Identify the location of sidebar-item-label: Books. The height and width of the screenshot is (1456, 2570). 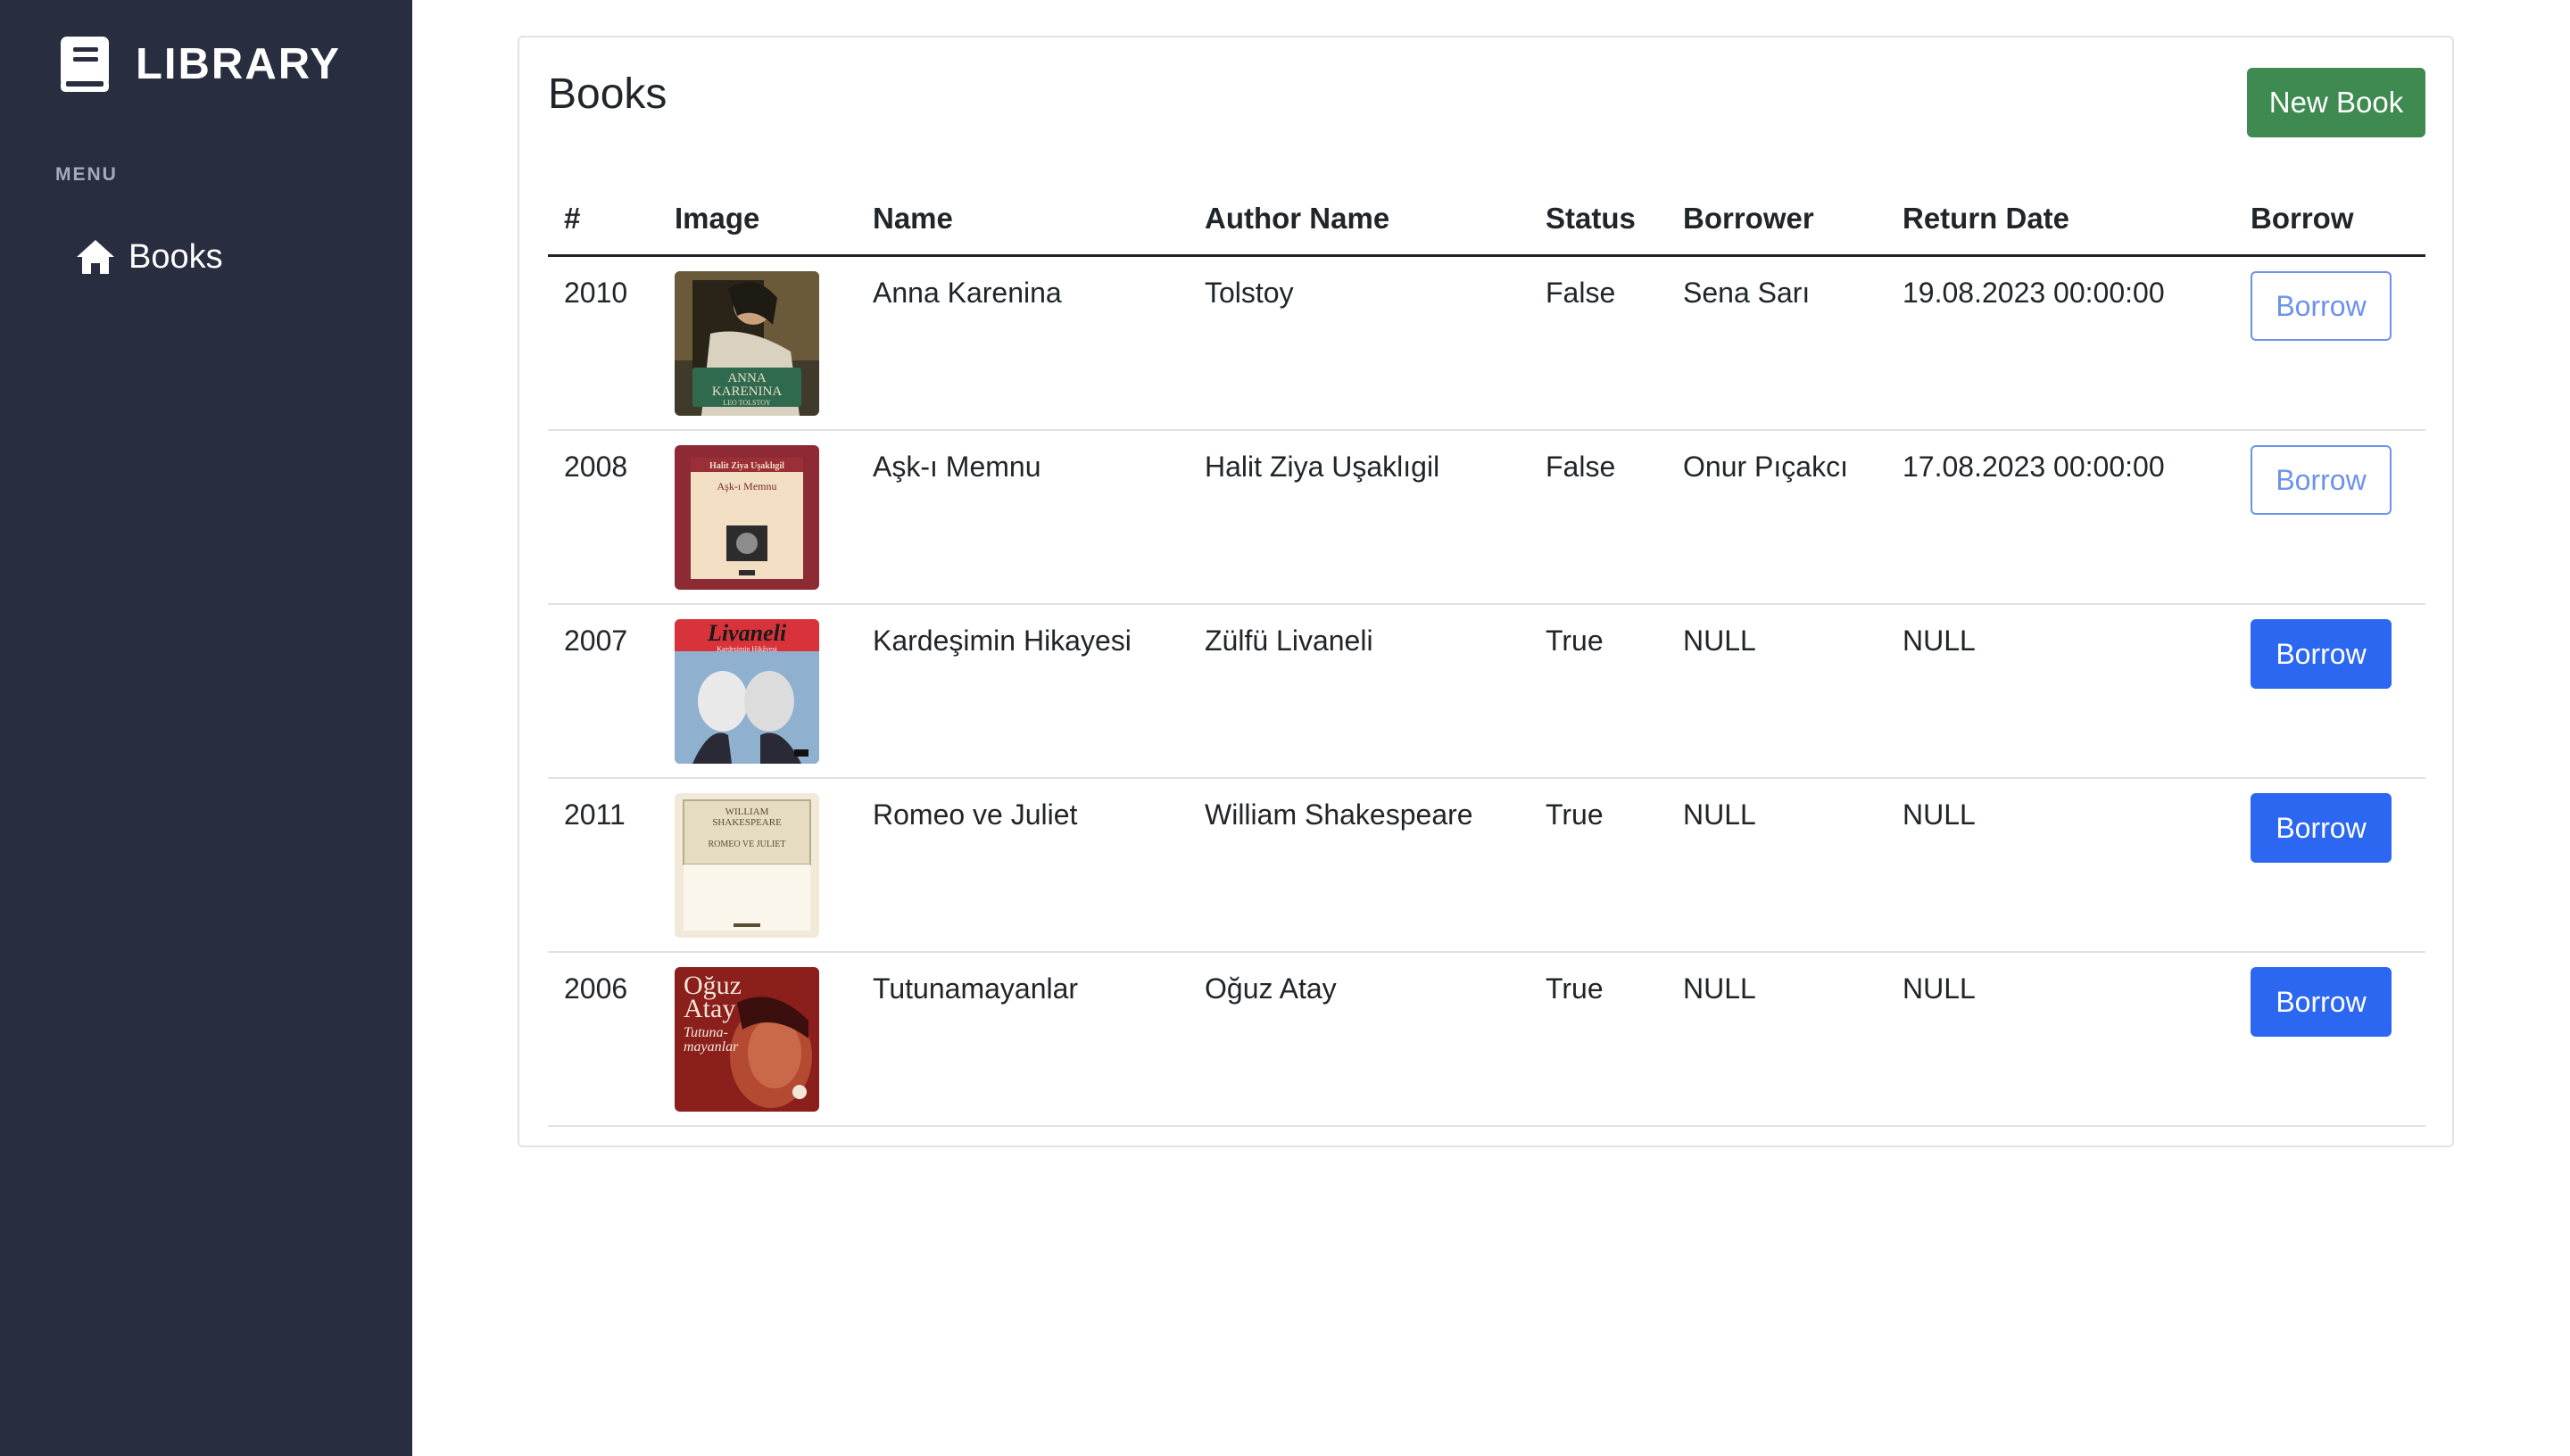
(176, 256).